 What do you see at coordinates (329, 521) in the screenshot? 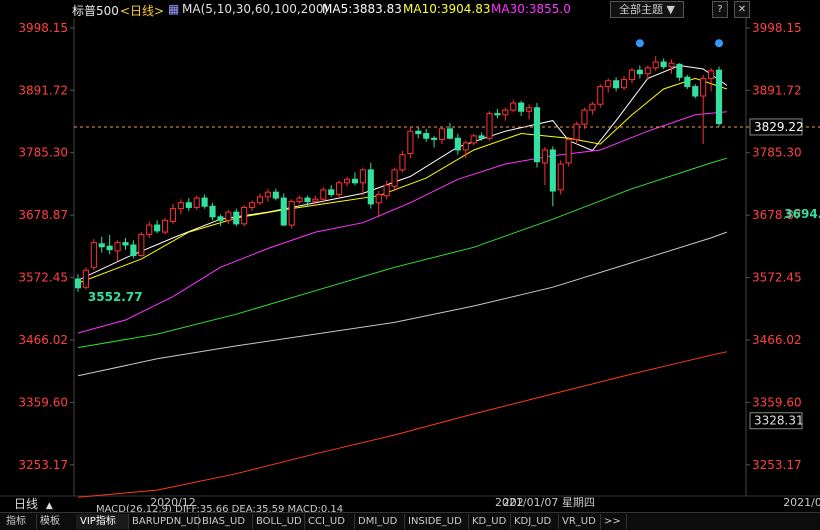
I see `tab-cci-ud: CCI_UD` at bounding box center [329, 521].